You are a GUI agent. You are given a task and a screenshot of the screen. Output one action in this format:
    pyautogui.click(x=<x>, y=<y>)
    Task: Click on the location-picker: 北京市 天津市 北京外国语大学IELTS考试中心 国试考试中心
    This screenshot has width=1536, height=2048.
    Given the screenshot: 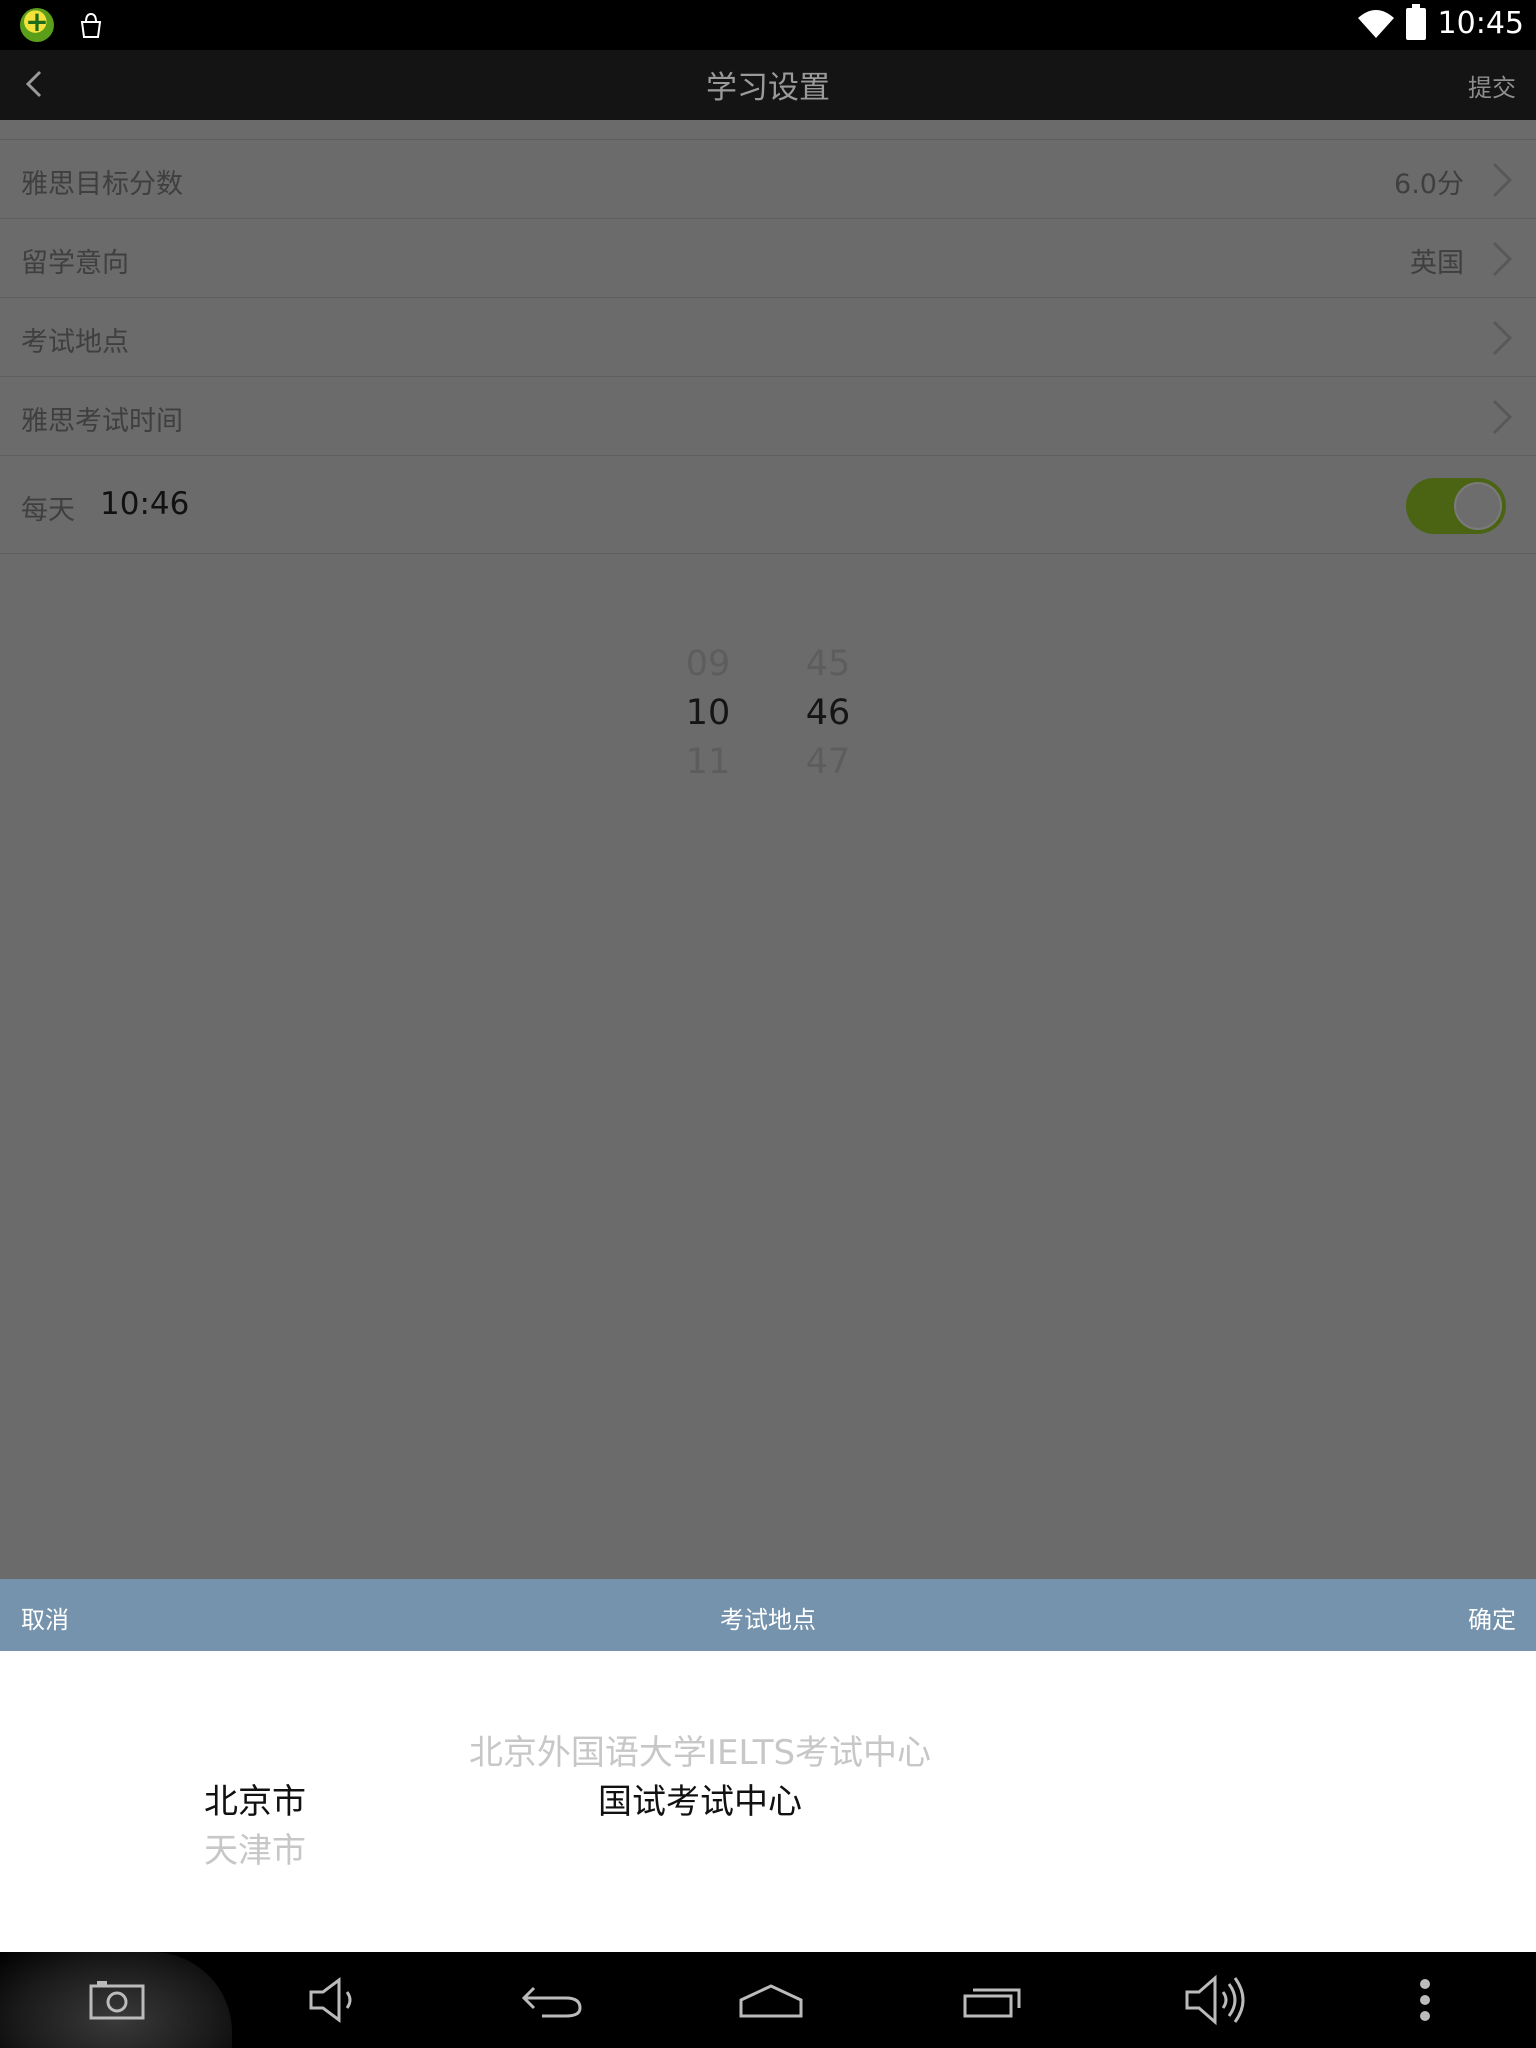 What is the action you would take?
    pyautogui.click(x=768, y=1801)
    